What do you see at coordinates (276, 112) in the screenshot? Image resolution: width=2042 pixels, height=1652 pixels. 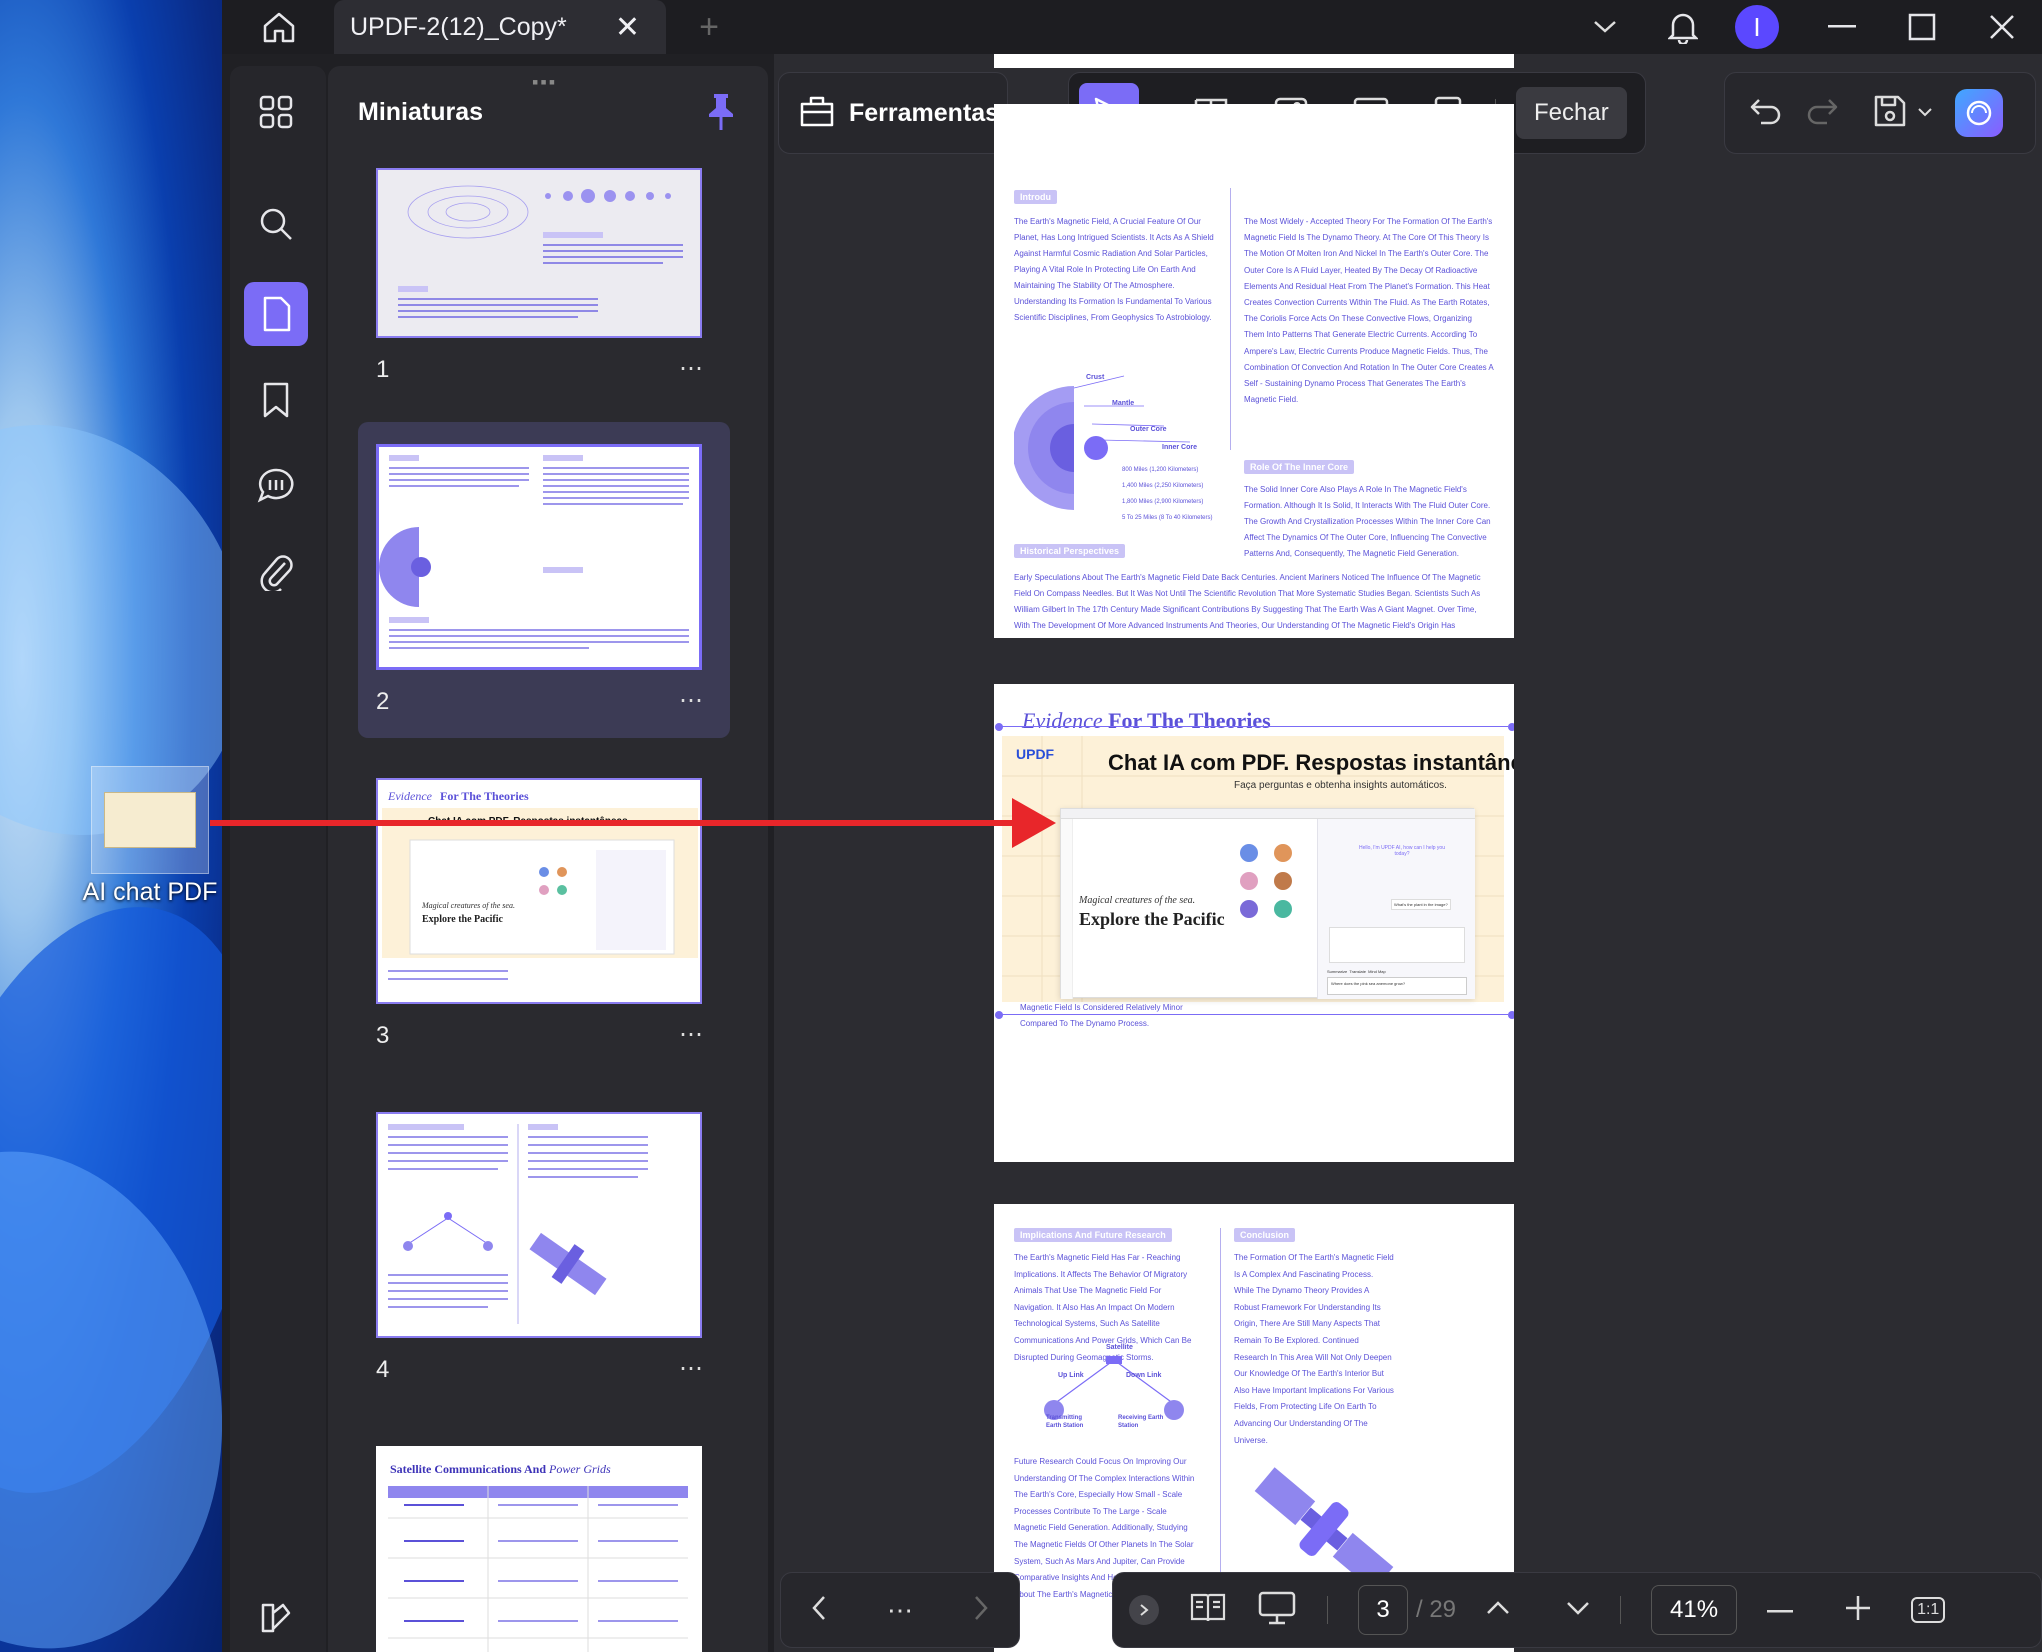 I see `apps-grid-icon` at bounding box center [276, 112].